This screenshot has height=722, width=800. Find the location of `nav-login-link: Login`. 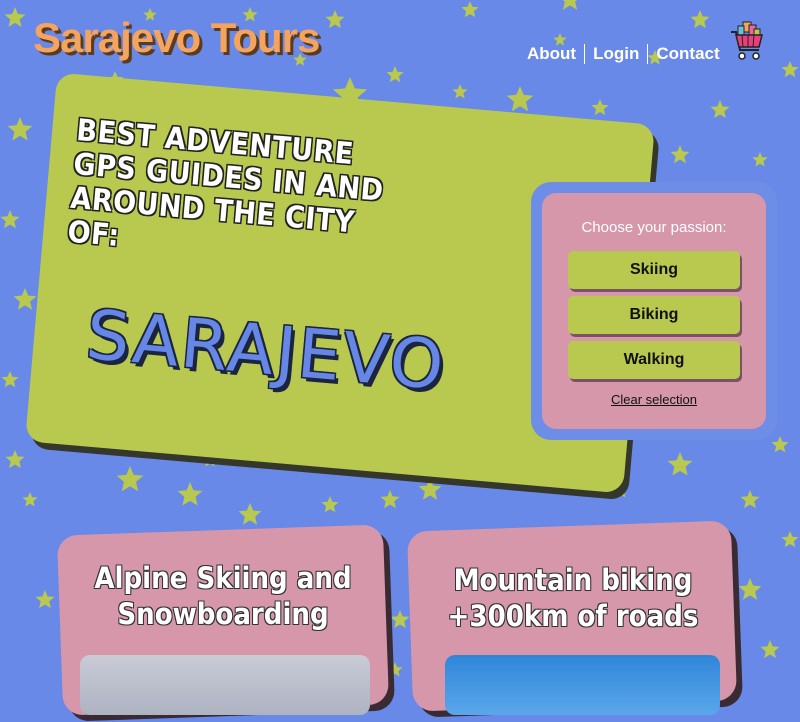

nav-login-link: Login is located at coordinates (616, 54).